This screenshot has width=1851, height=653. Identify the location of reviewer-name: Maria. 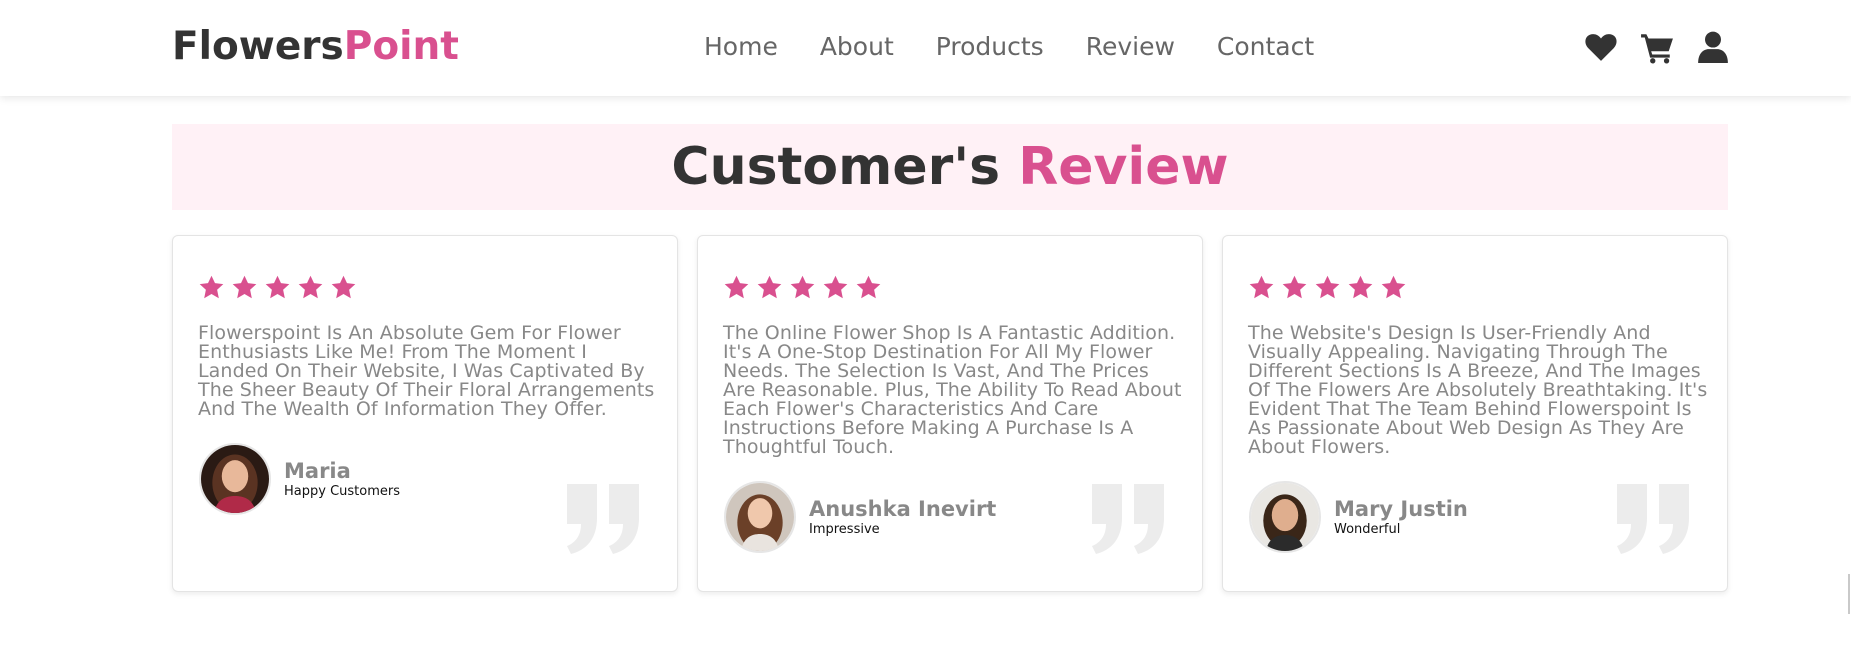
(317, 471).